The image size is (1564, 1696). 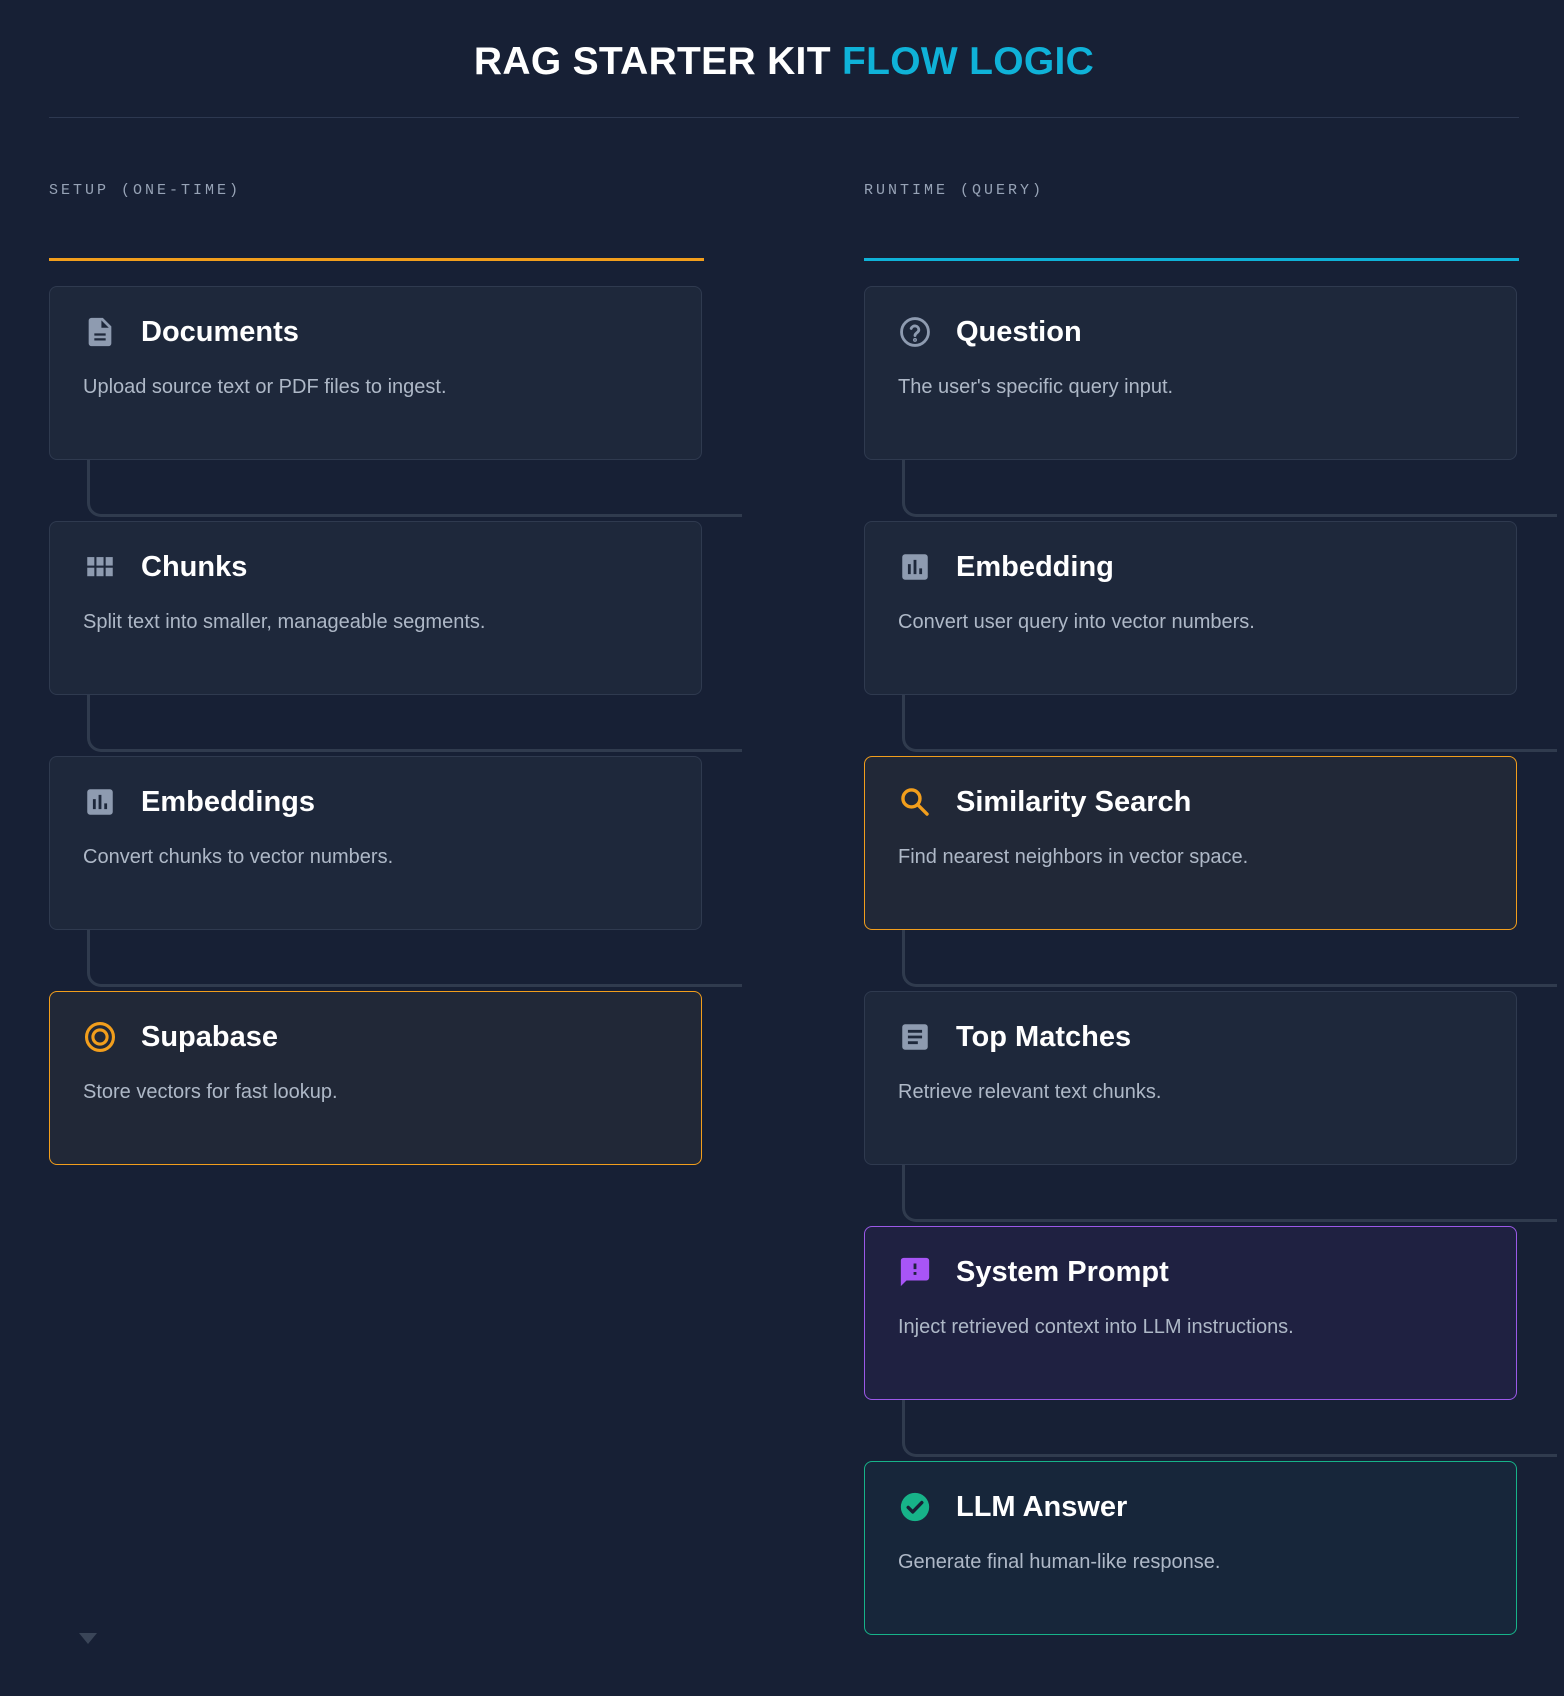 What do you see at coordinates (238, 857) in the screenshot?
I see `step-description: Convert chunks to vector numbers.` at bounding box center [238, 857].